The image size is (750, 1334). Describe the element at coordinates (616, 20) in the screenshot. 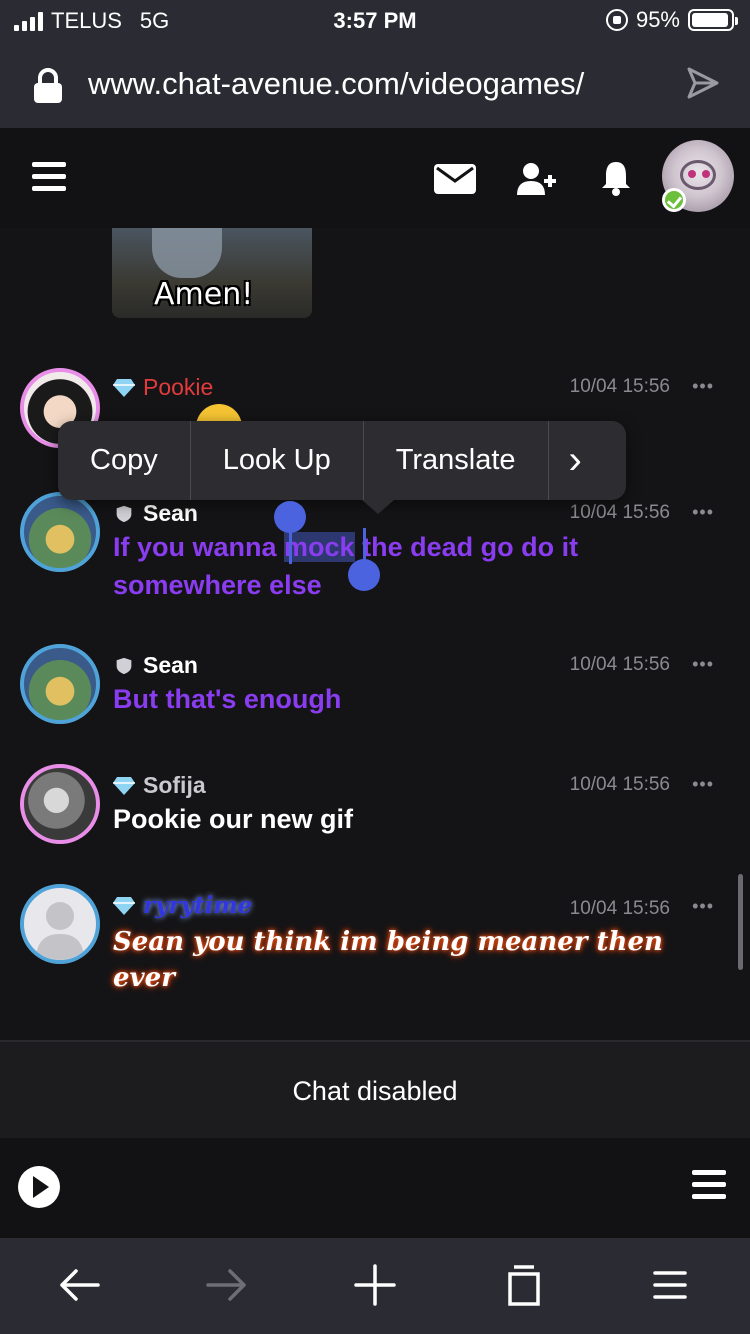

I see `rotation-lock-icon` at that location.